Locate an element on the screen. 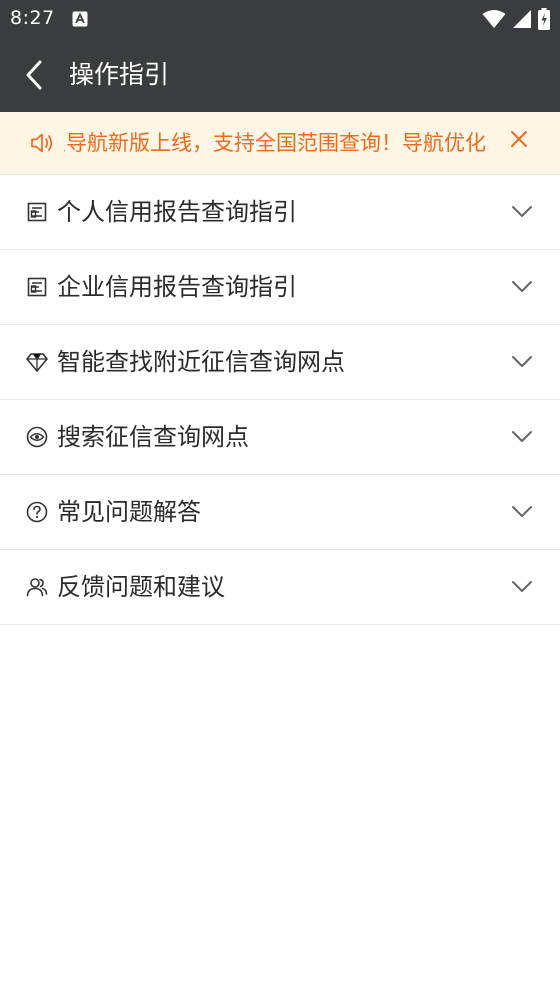 This screenshot has width=560, height=995. menu-item-enterprise-credit-guide: 企业信用报告查询指引 is located at coordinates (280, 287).